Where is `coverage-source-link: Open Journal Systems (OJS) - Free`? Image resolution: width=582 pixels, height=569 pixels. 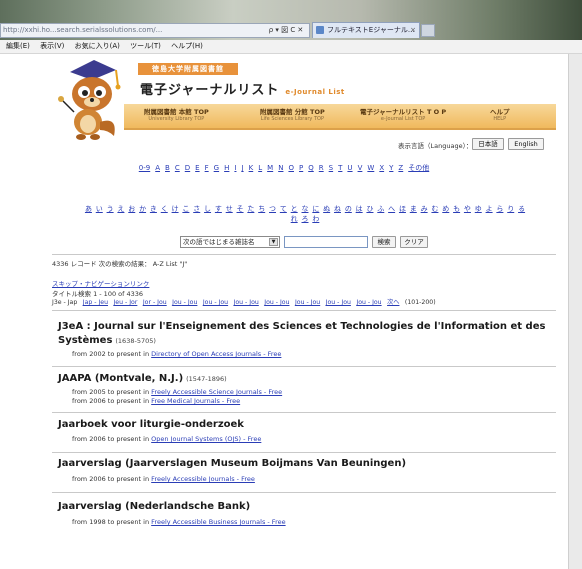 coverage-source-link: Open Journal Systems (OJS) - Free is located at coordinates (206, 439).